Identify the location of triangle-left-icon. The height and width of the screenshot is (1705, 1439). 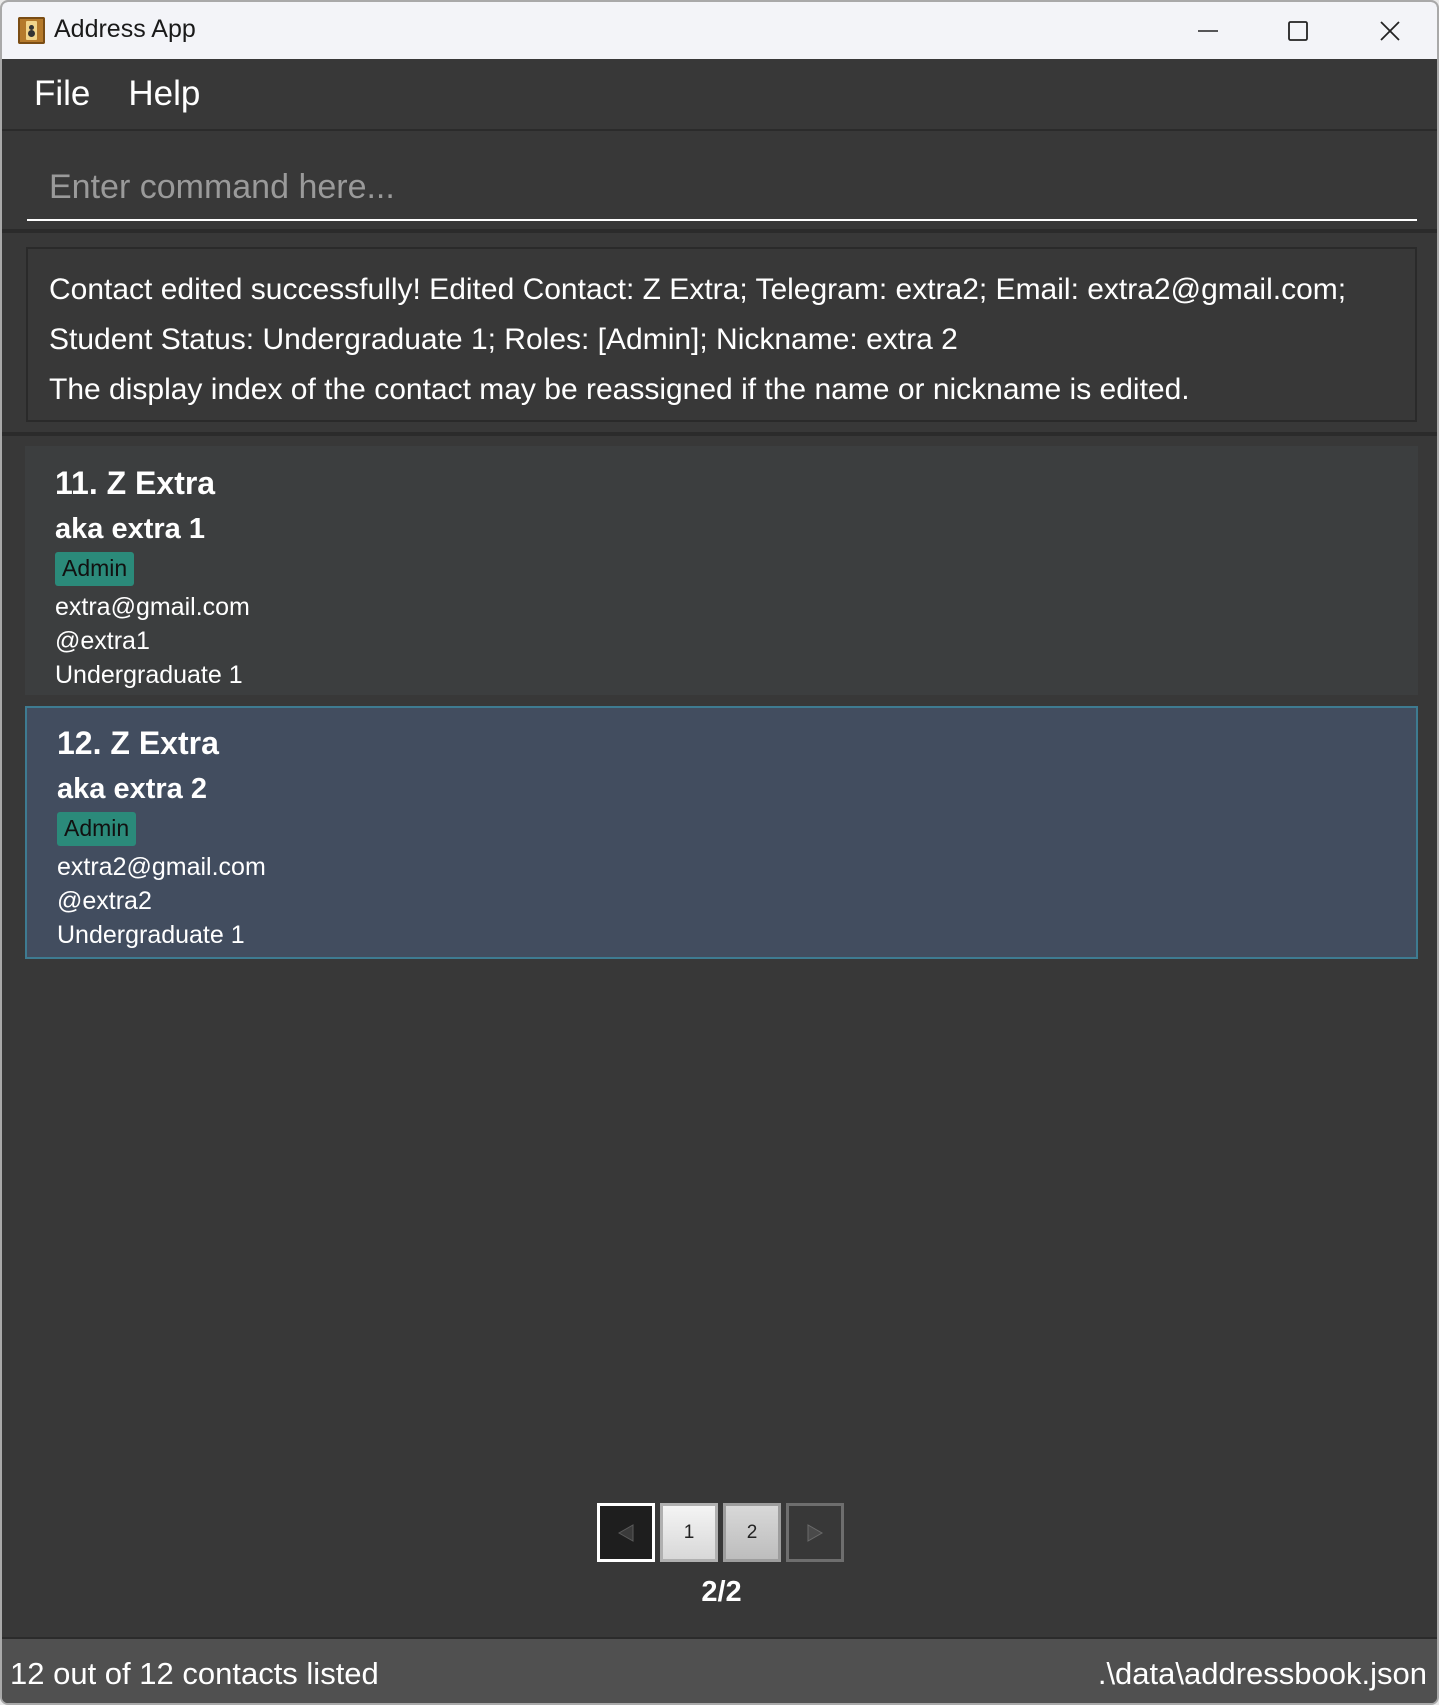
(625, 1532).